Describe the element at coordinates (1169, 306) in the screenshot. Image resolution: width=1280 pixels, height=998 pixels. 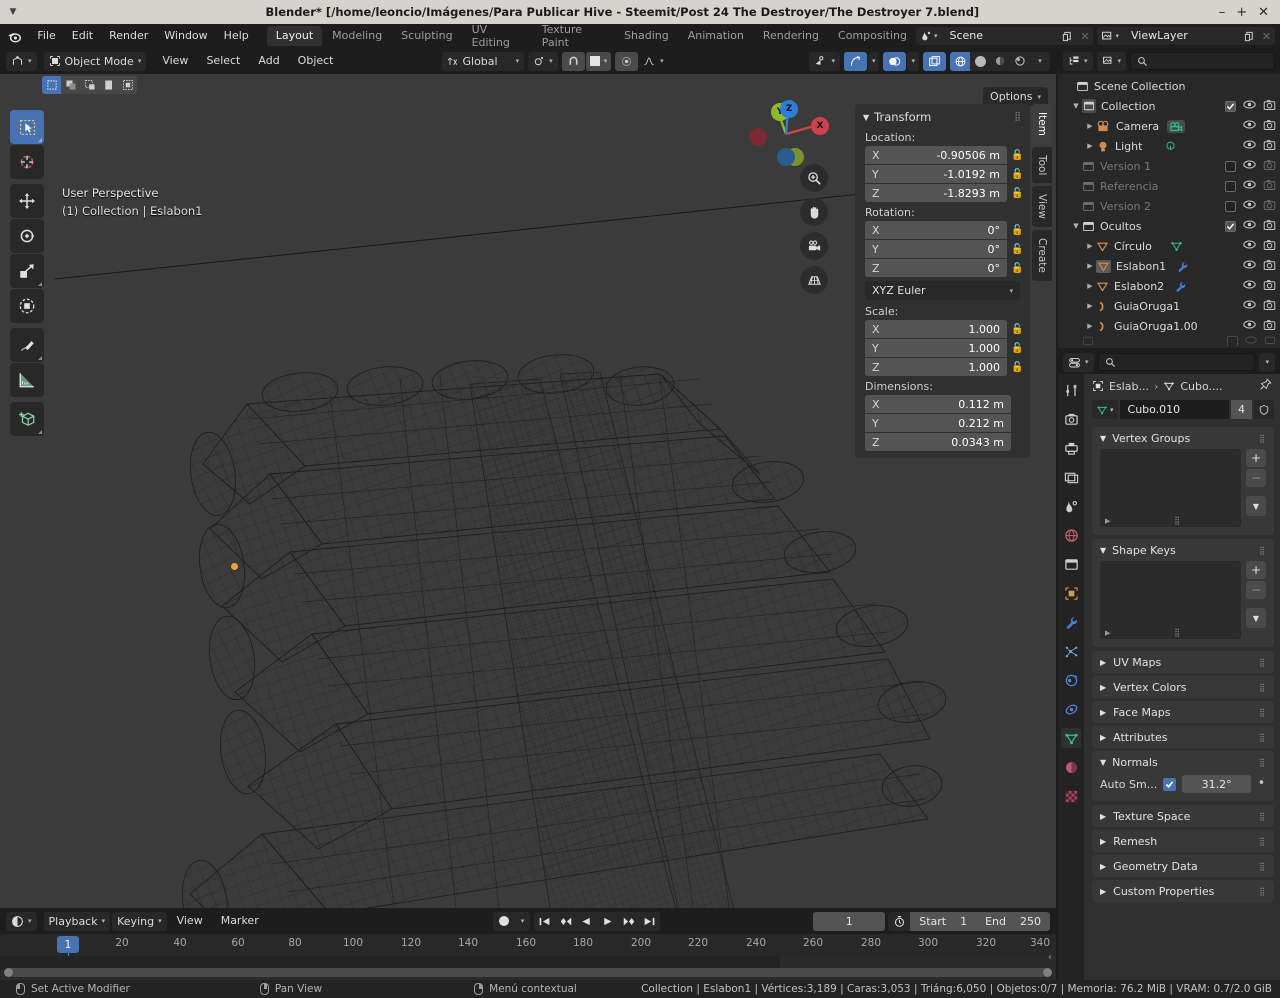
I see `outliner-row-guiaoruga1: ▶ GuiaOruga1` at that location.